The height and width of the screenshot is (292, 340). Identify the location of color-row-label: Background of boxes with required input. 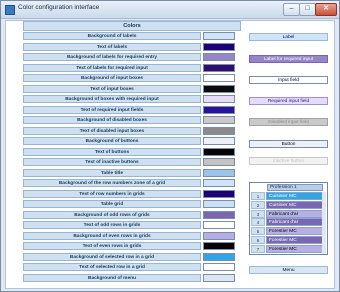
(112, 99).